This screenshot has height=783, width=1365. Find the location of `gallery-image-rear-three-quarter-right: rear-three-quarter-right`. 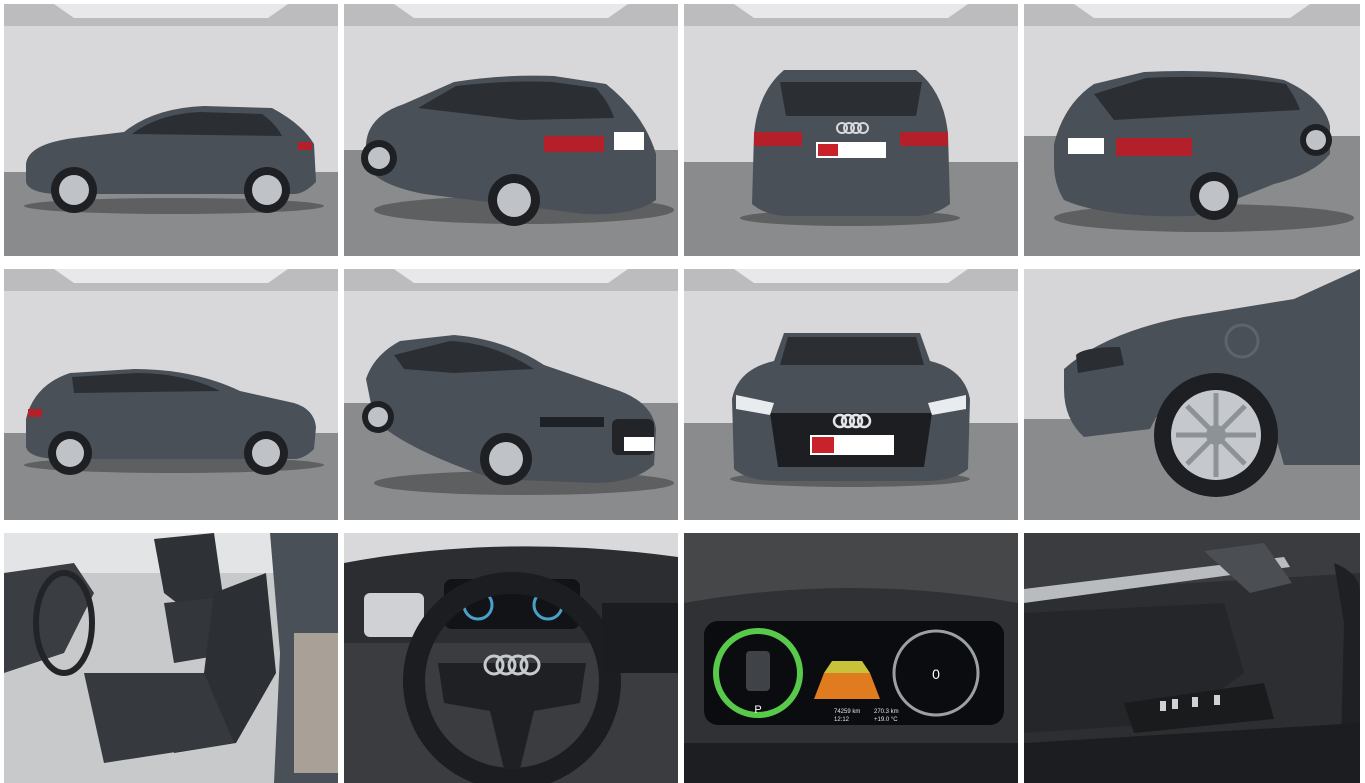

gallery-image-rear-three-quarter-right: rear-three-quarter-right is located at coordinates (1192, 130).